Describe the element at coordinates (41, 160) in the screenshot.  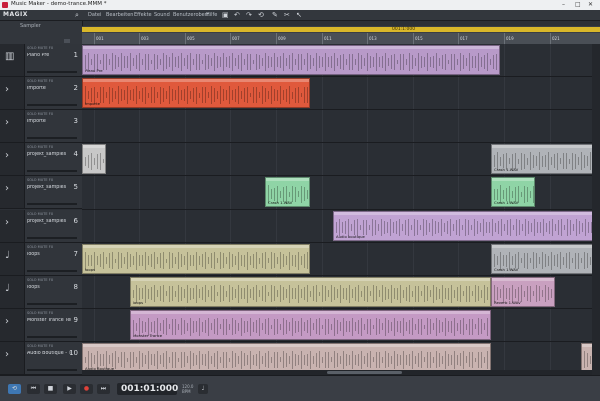
I see `track-header: › SOLO MUTE FX projekt_samples 4` at that location.